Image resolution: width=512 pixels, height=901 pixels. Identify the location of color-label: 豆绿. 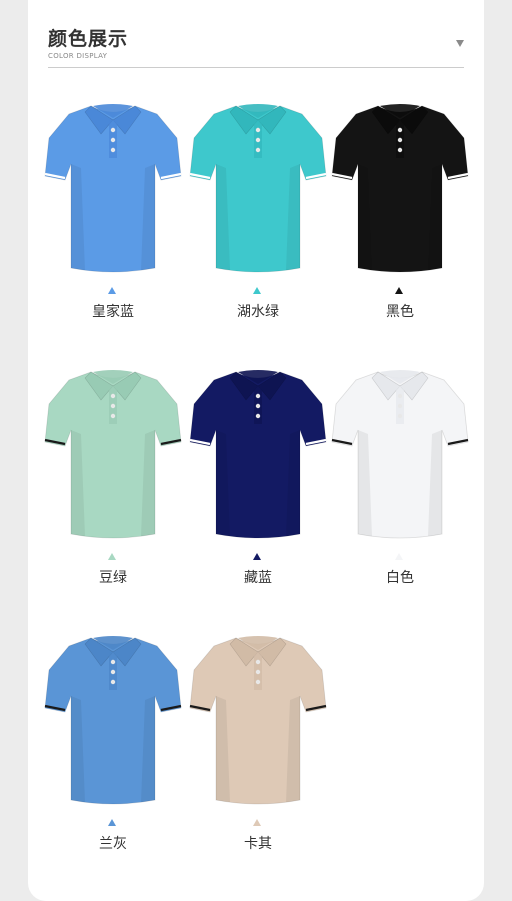
(113, 578).